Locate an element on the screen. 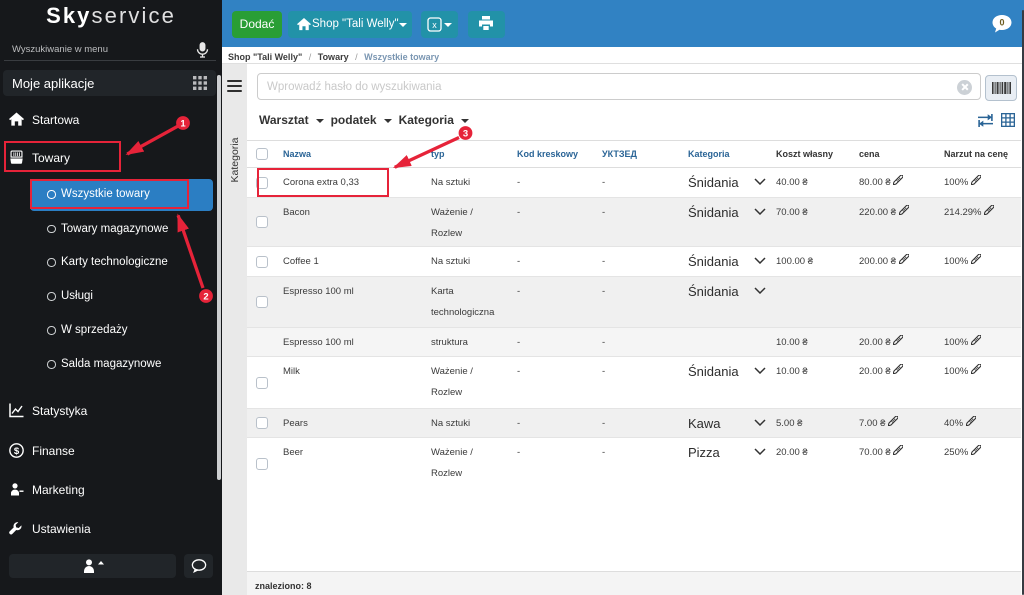  svg-text: 0 is located at coordinates (1001, 23).